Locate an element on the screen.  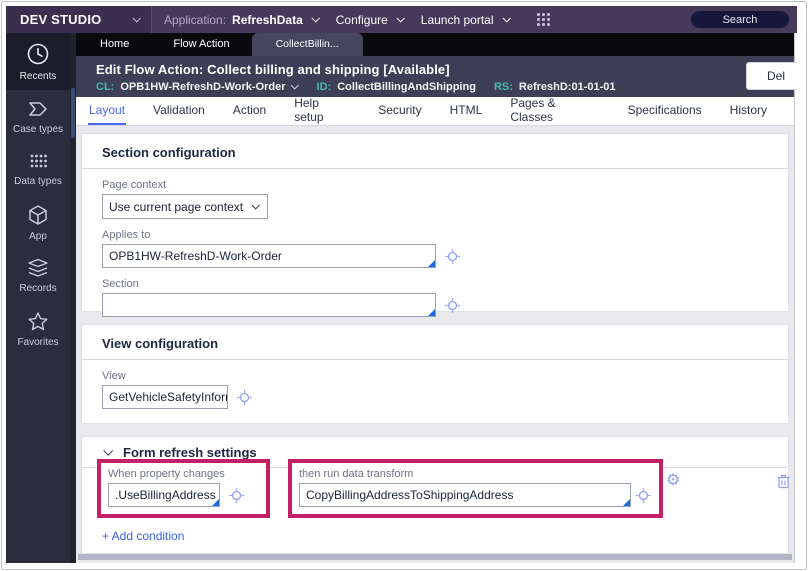
tab-help-setup: Help setup is located at coordinates (322, 110).